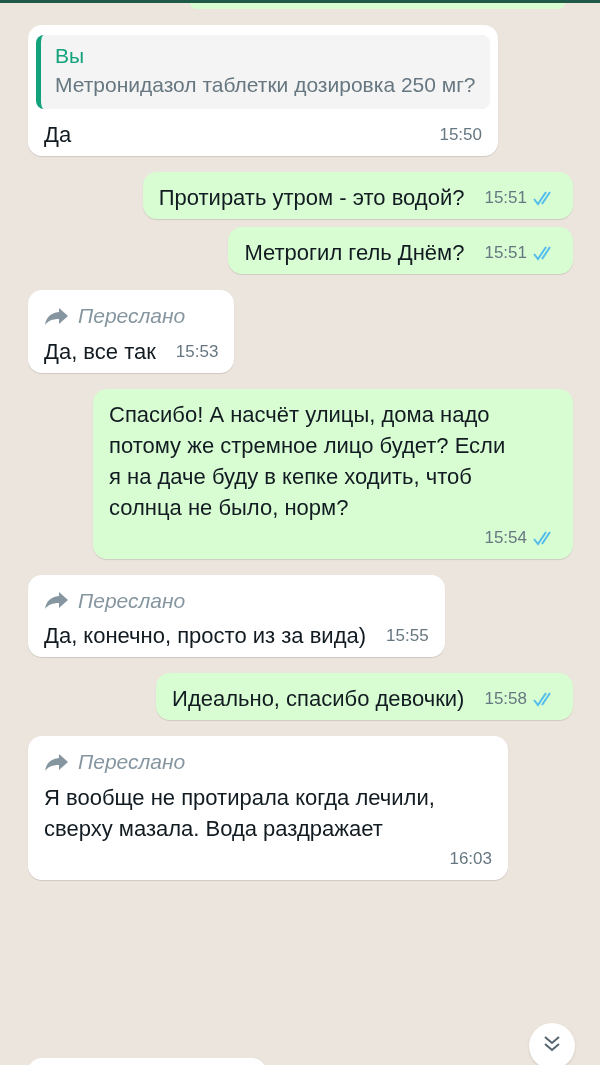 This screenshot has height=1065, width=600. What do you see at coordinates (58, 135) in the screenshot?
I see `message-text: Да` at bounding box center [58, 135].